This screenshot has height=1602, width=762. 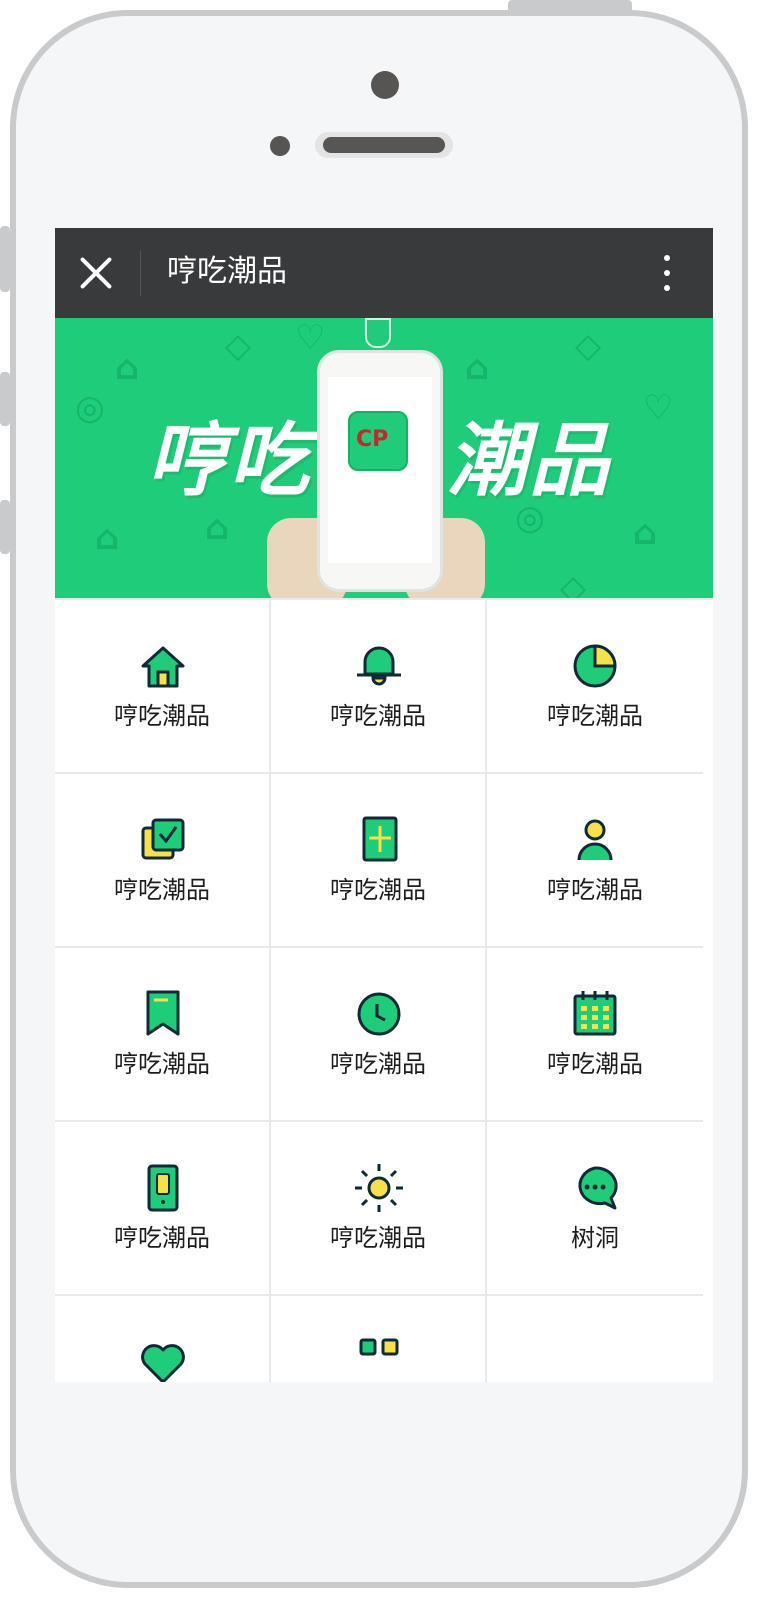 I want to click on grid-item-label: 树洞, so click(x=595, y=1238).